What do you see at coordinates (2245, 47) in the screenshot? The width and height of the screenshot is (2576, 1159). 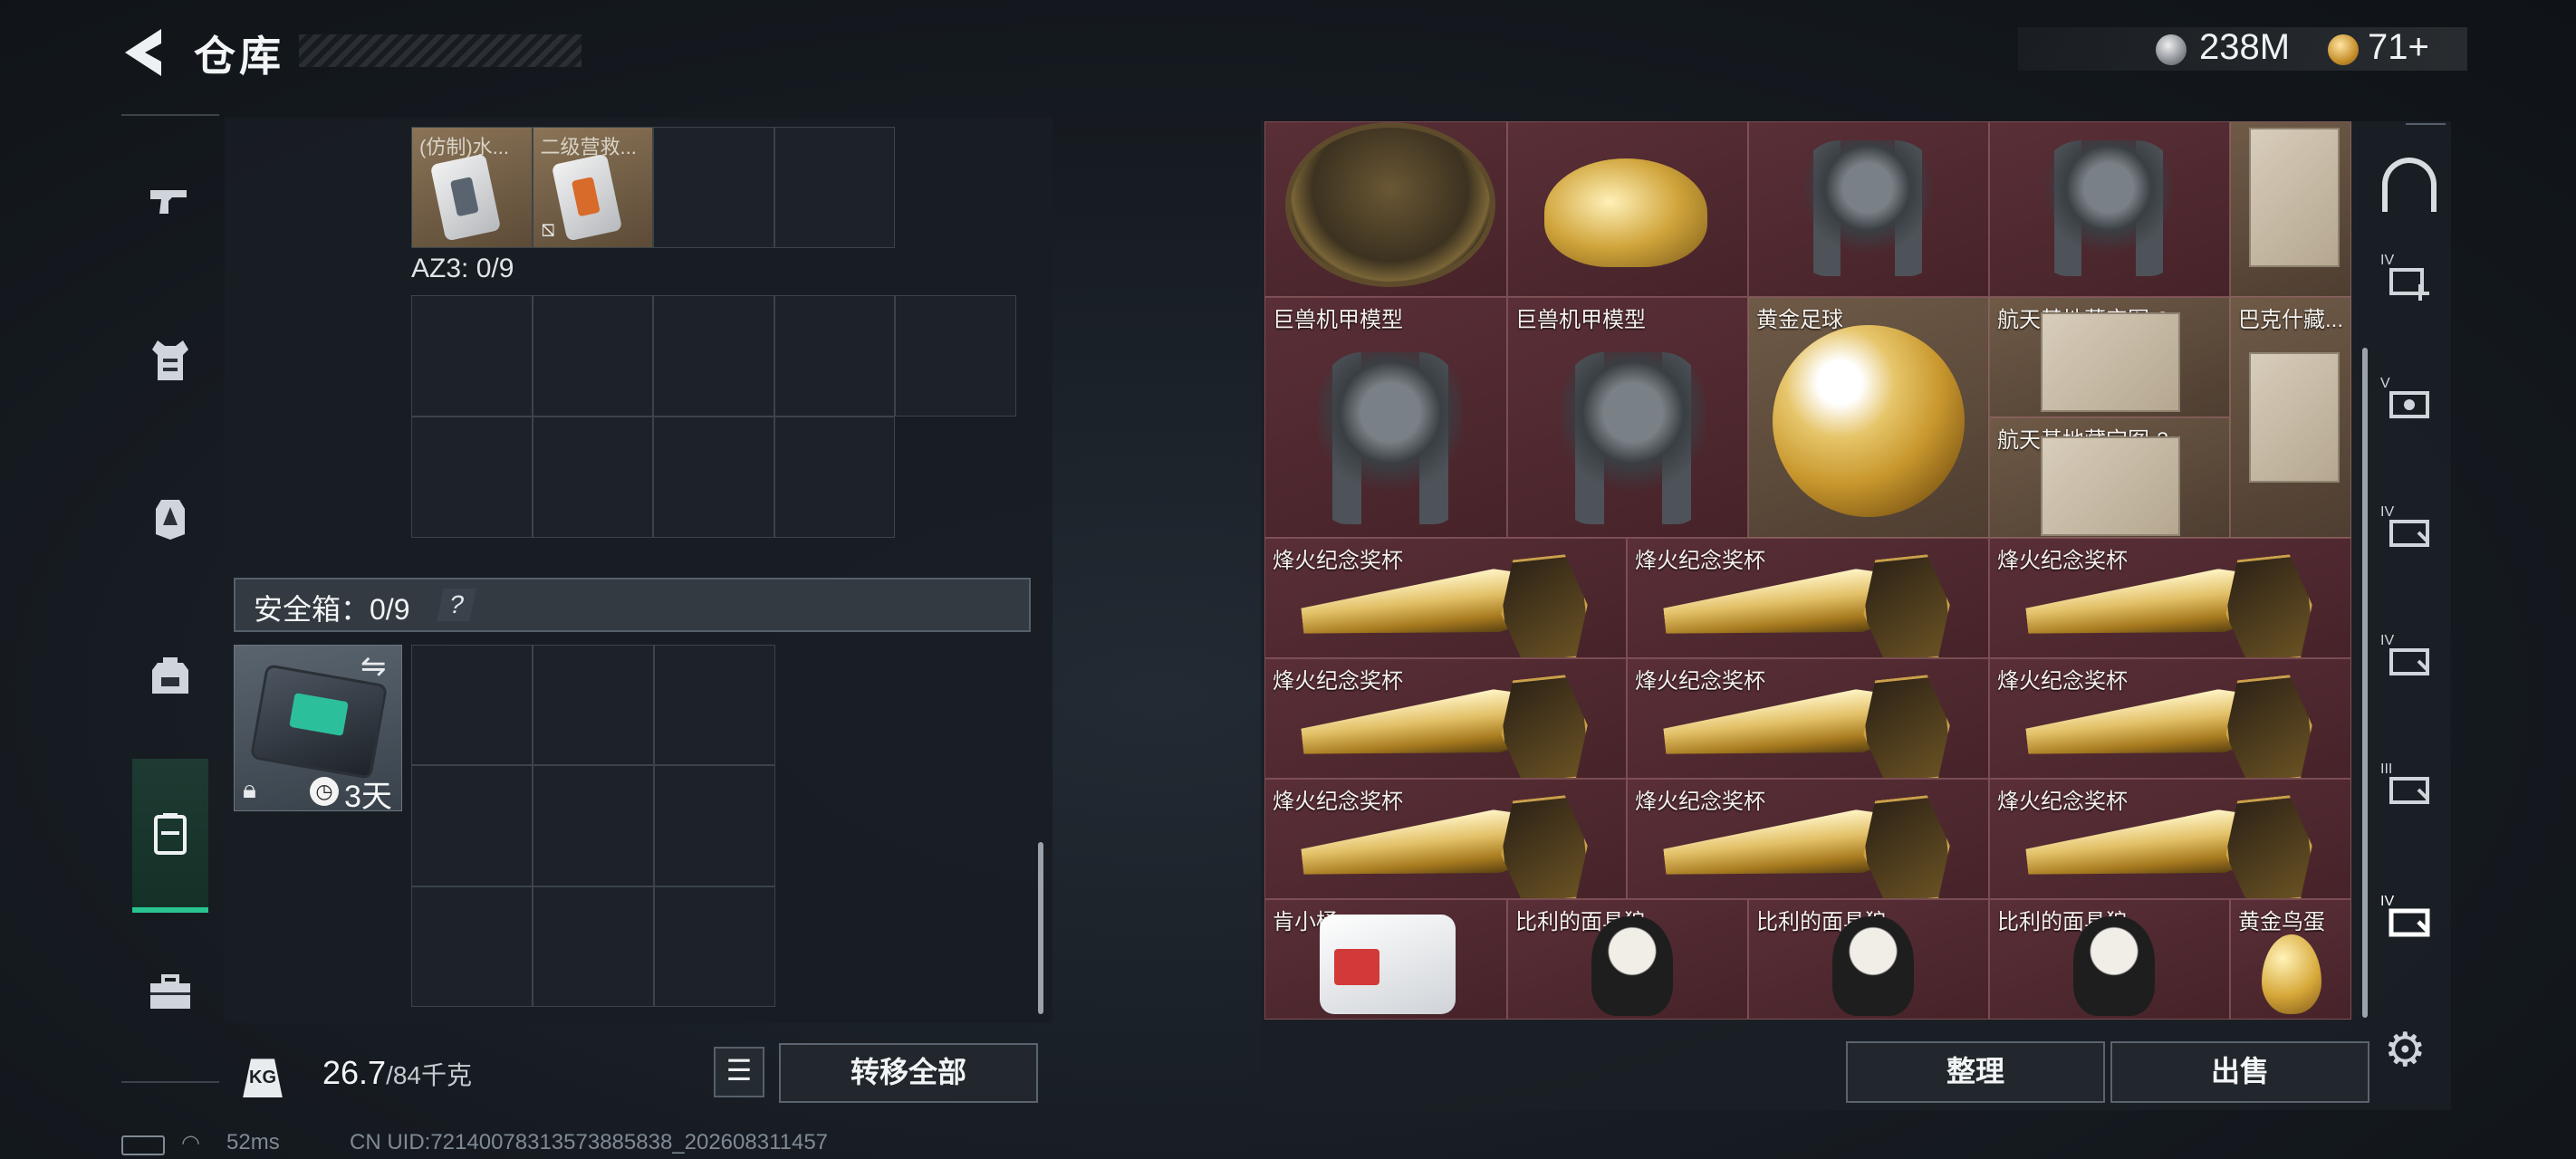 I see `silver-currency-value: 238M` at bounding box center [2245, 47].